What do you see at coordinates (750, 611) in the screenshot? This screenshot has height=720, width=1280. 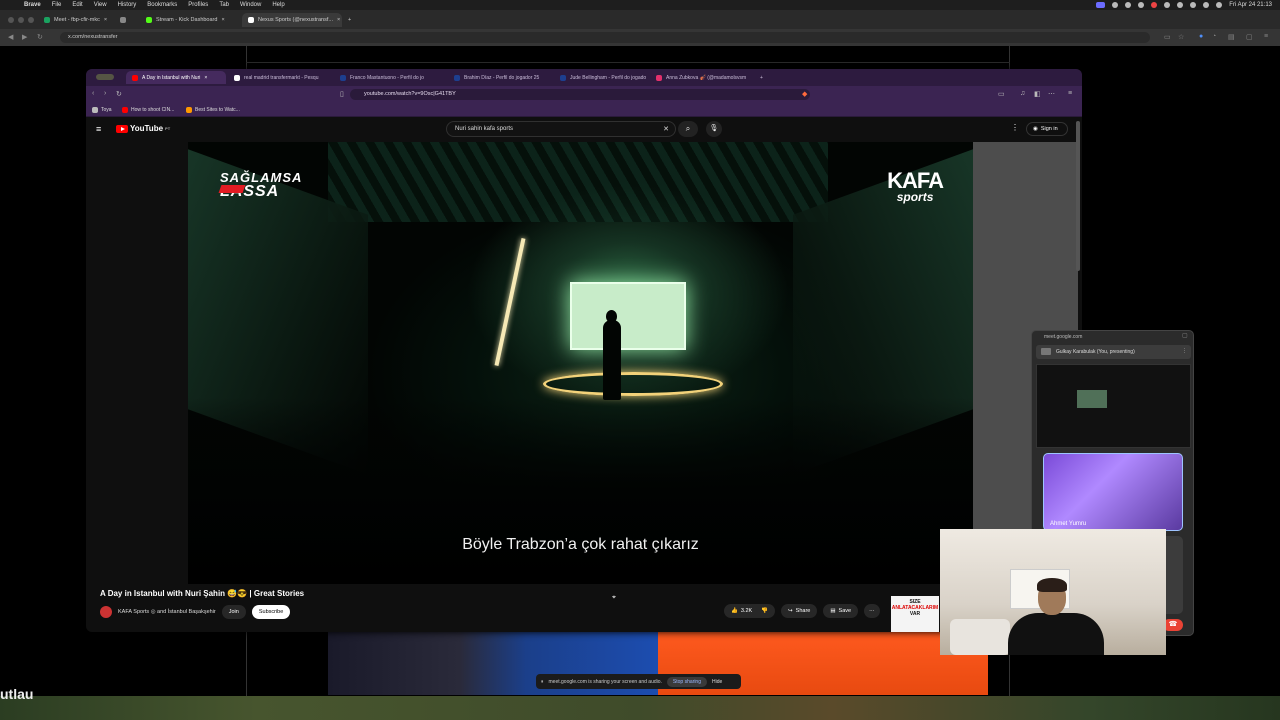 I see `like-button: 👍 3.2K 👎` at bounding box center [750, 611].